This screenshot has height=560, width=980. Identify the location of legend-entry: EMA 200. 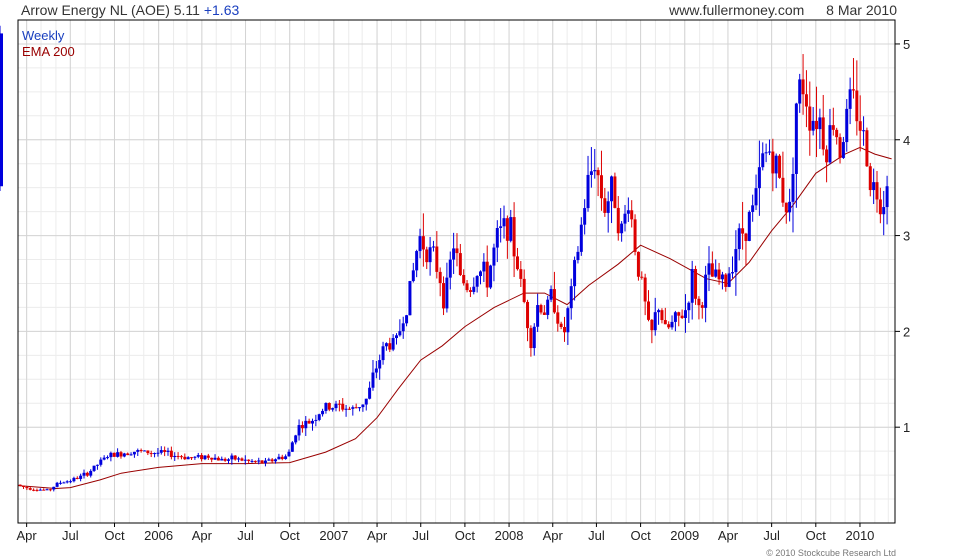
(48, 51).